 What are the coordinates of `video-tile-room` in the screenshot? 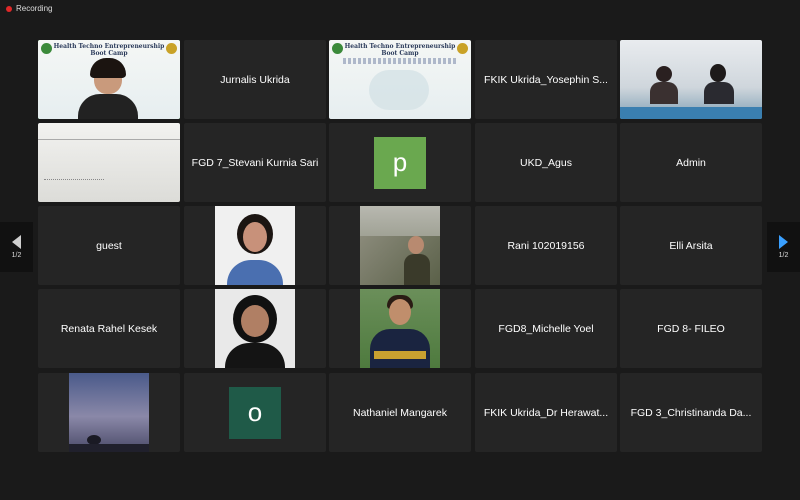 It's located at (691, 79).